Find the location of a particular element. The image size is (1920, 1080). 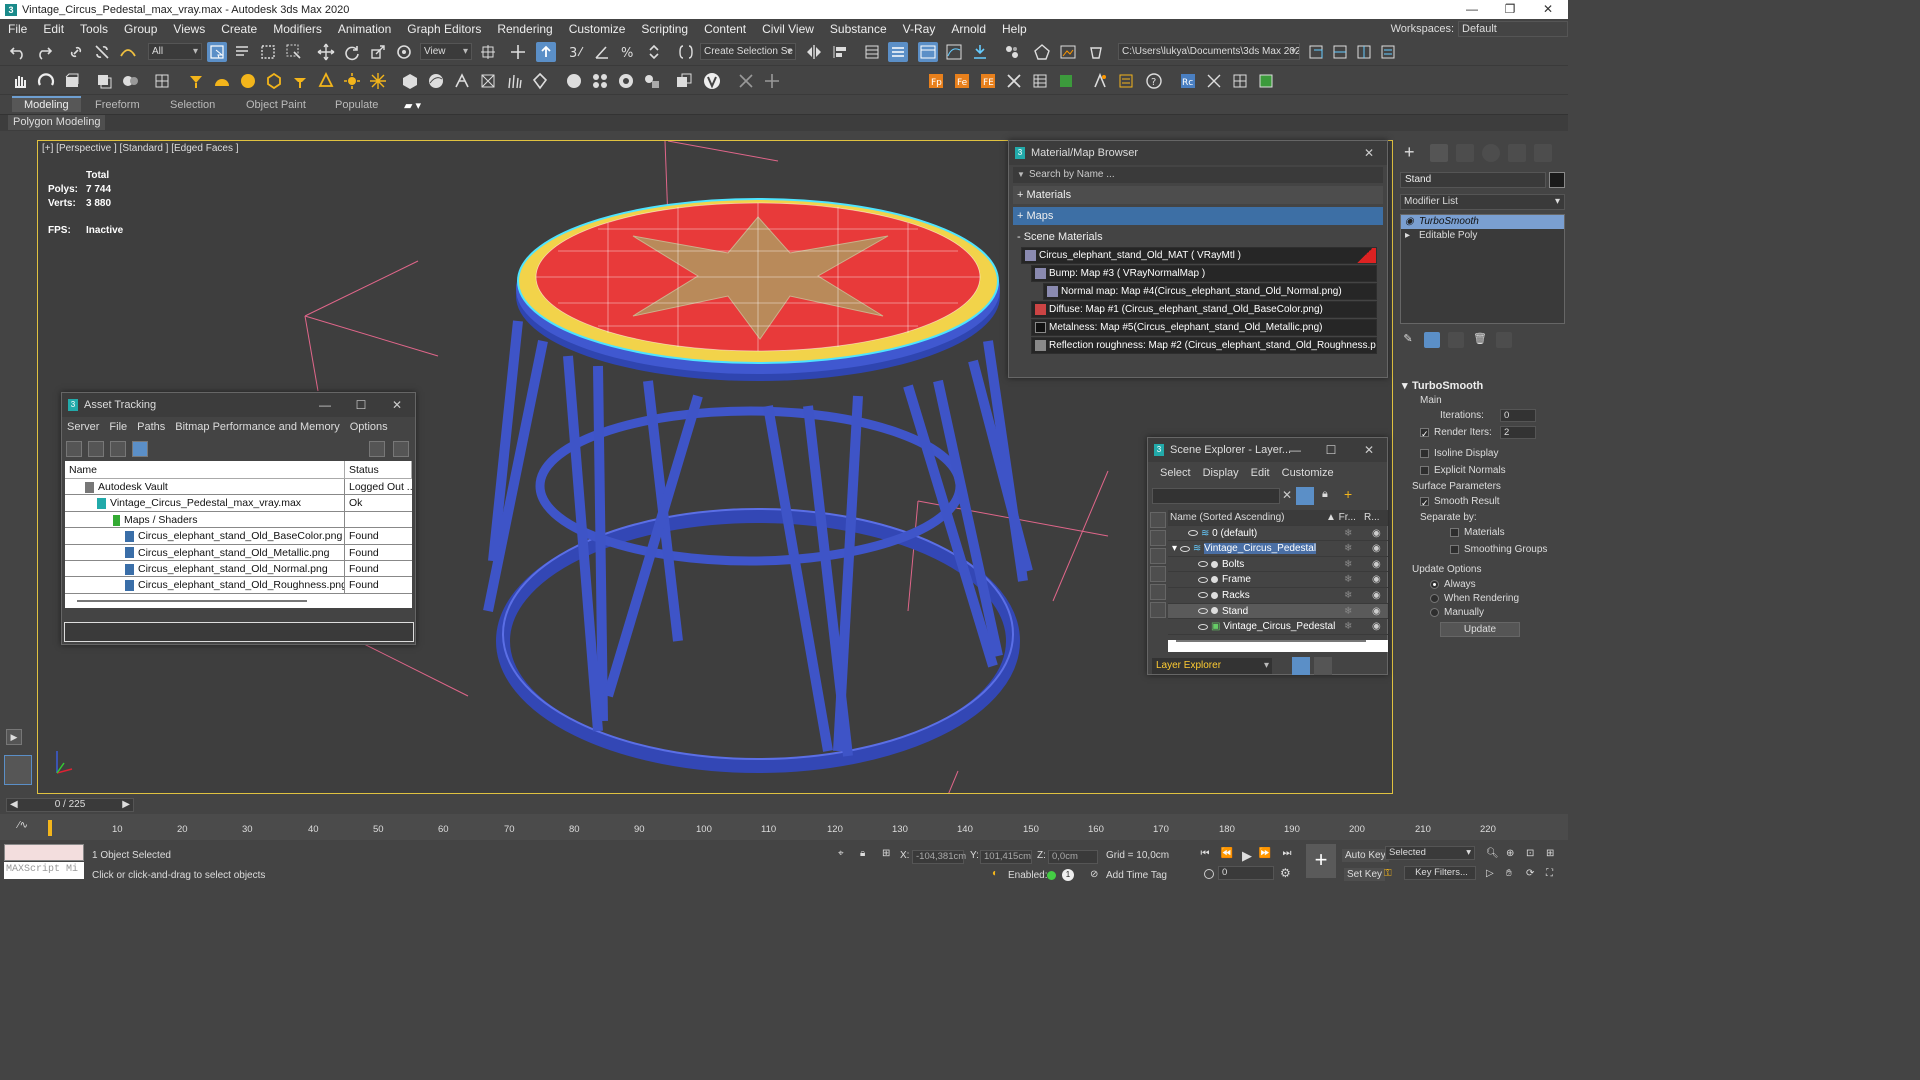

help-circle-icon: ? is located at coordinates (1154, 81).